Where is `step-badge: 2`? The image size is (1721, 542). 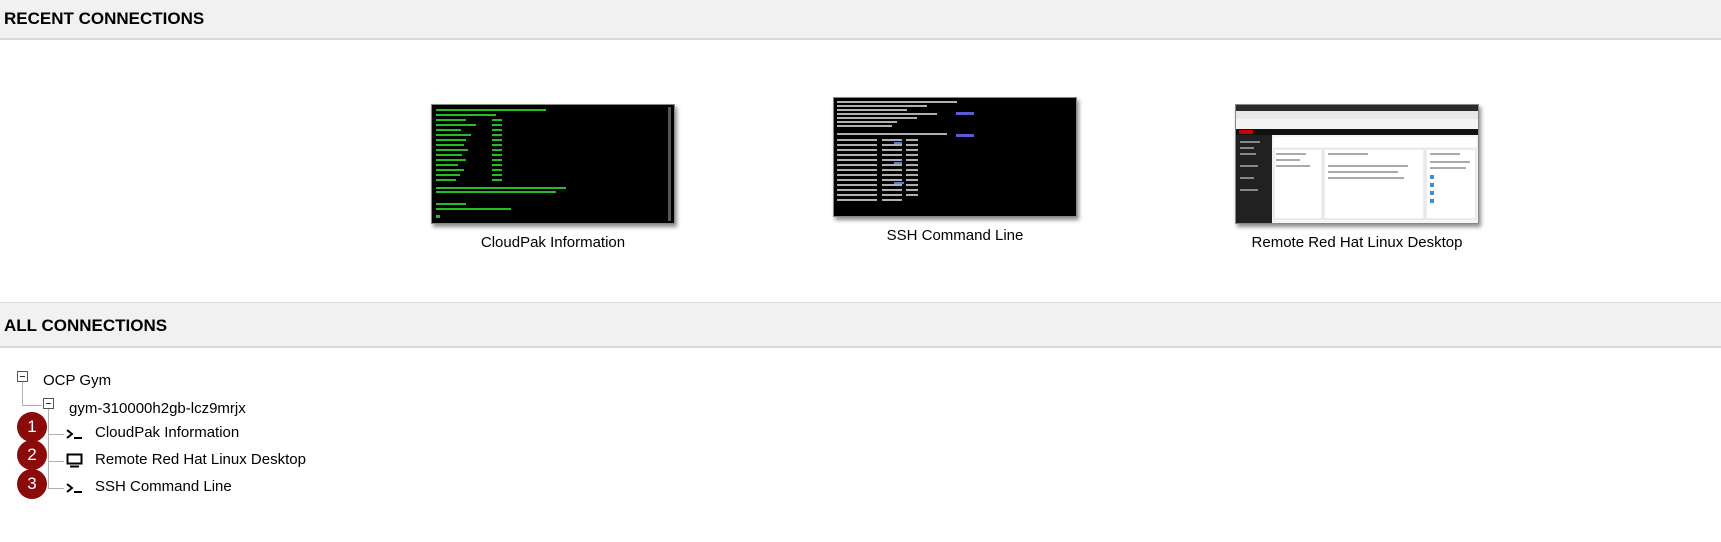
step-badge: 2 is located at coordinates (32, 455).